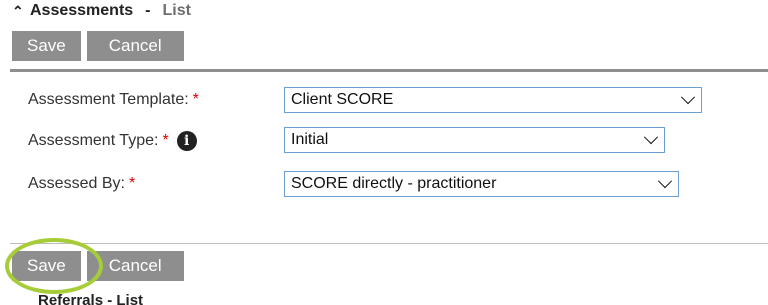  Describe the element at coordinates (342, 99) in the screenshot. I see `assessment-template-value: Client SCORE` at that location.